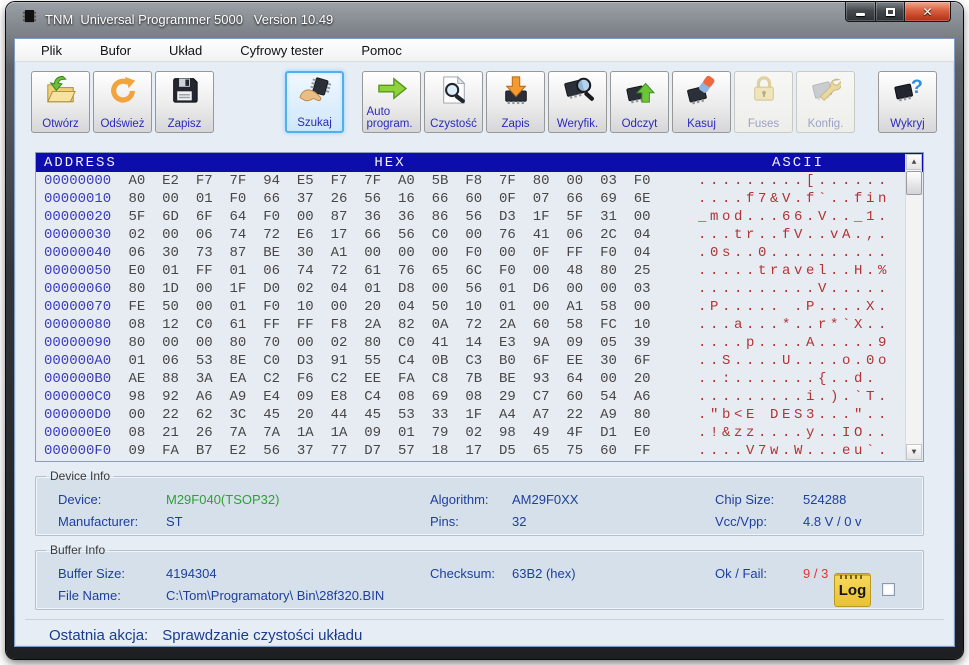  What do you see at coordinates (508, 325) in the screenshot?
I see `hex-byte-cell: 2A` at bounding box center [508, 325].